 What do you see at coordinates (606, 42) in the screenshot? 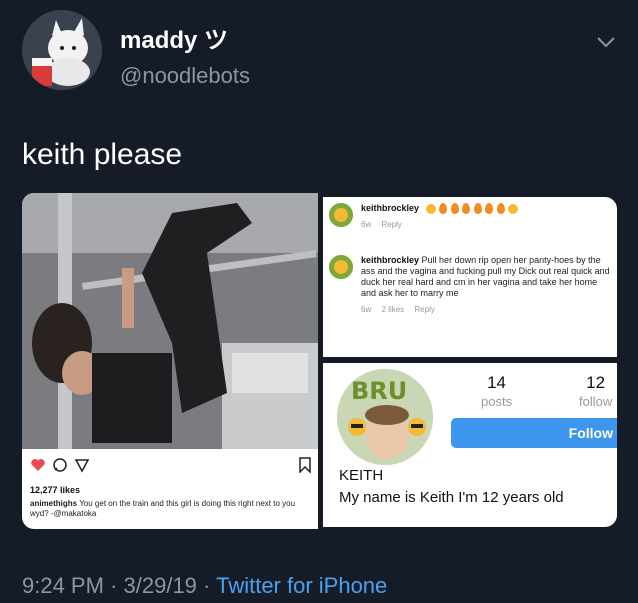
I see `chevron-down-icon` at bounding box center [606, 42].